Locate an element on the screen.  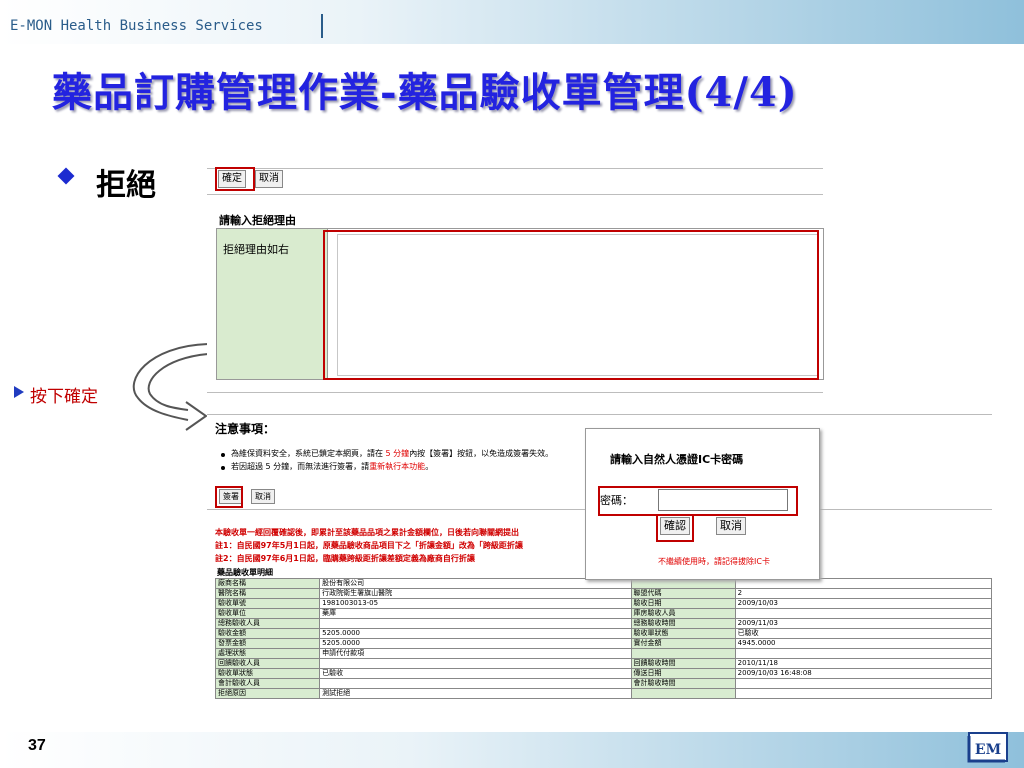
table-cell: 醫院名稱 is located at coordinates (267, 593).